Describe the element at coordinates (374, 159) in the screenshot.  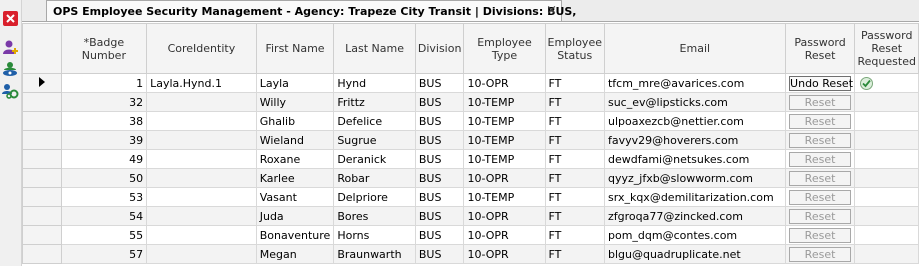
I see `last-name-cell: Deranick` at that location.